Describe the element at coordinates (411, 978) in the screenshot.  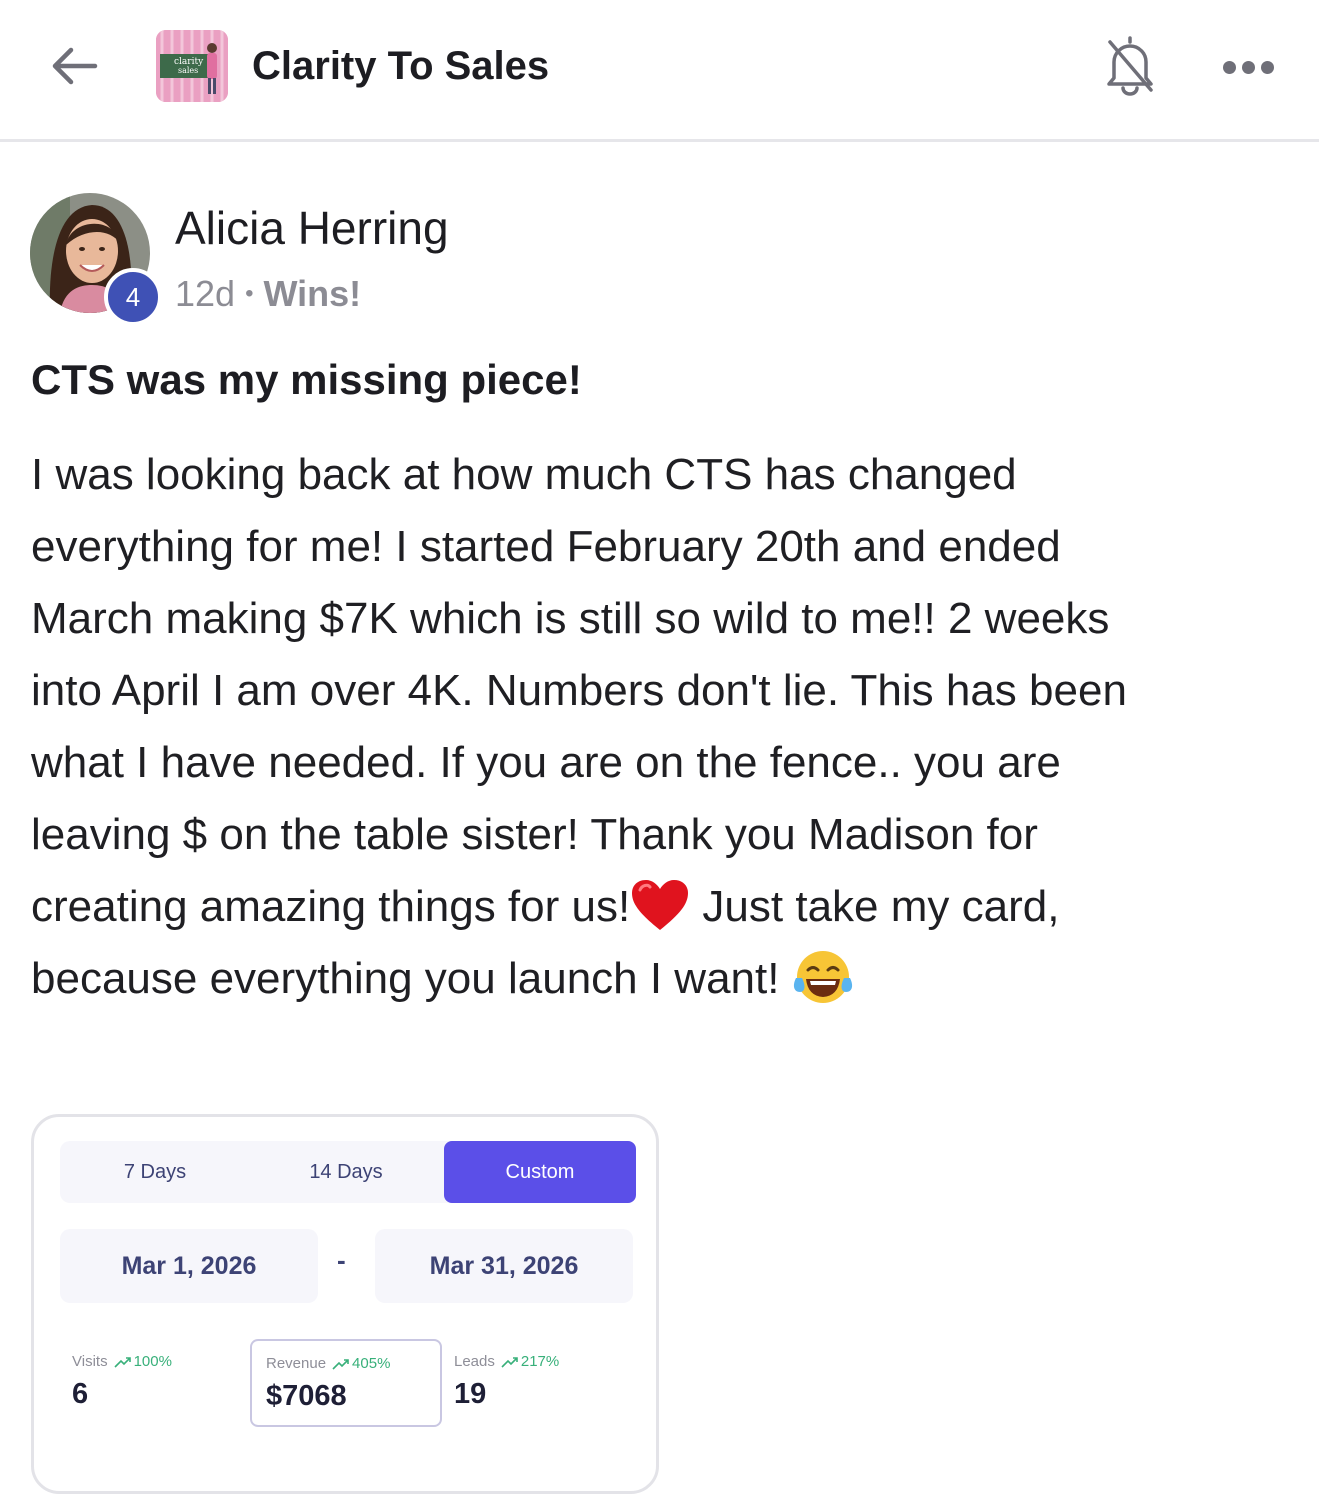
I see `post-body-text: because everything you launch I want!` at that location.